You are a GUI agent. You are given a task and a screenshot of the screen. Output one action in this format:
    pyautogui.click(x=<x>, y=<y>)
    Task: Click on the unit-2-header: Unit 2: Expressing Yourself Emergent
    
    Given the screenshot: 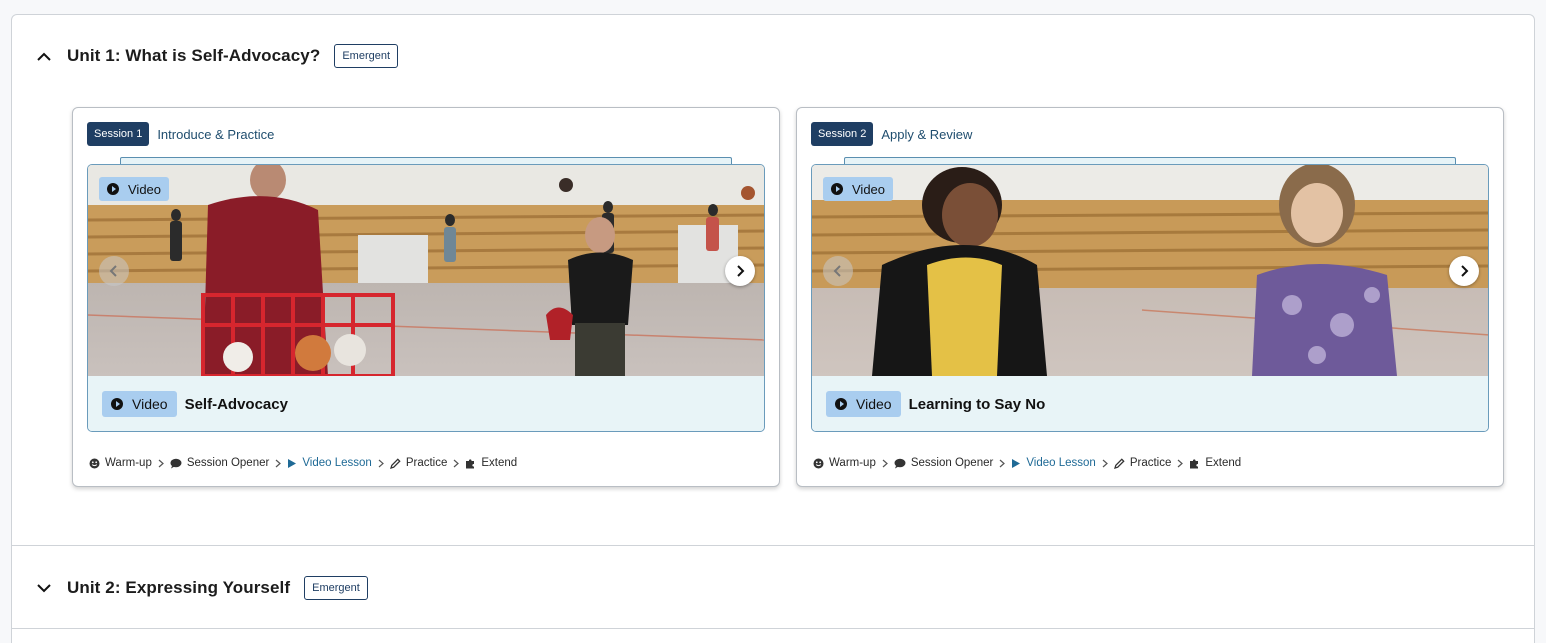 What is the action you would take?
    pyautogui.click(x=190, y=588)
    